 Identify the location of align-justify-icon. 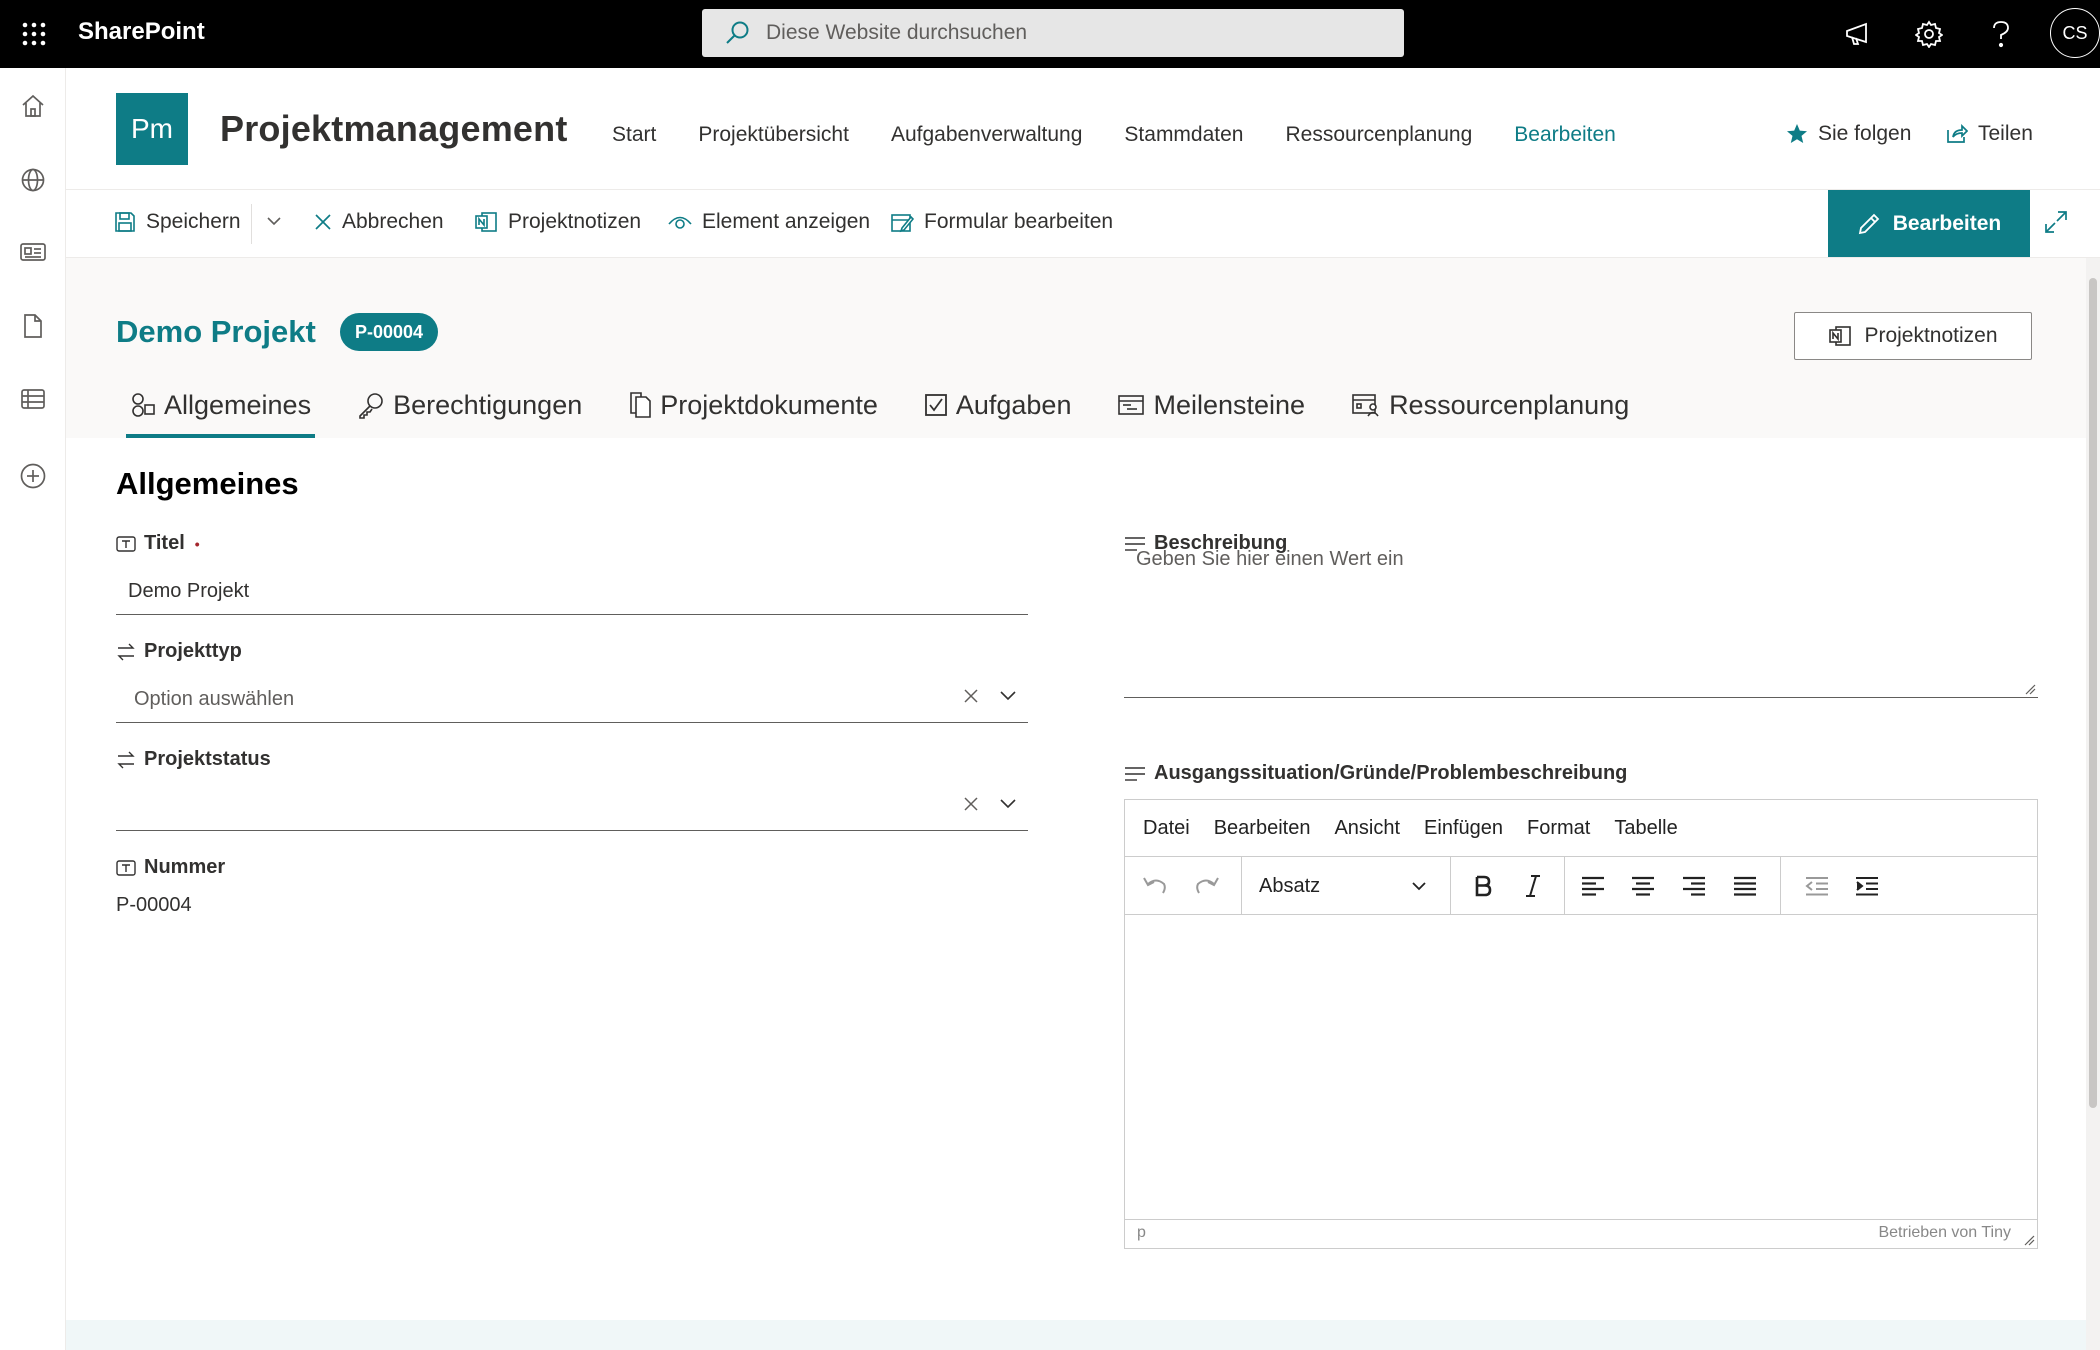
(1745, 886).